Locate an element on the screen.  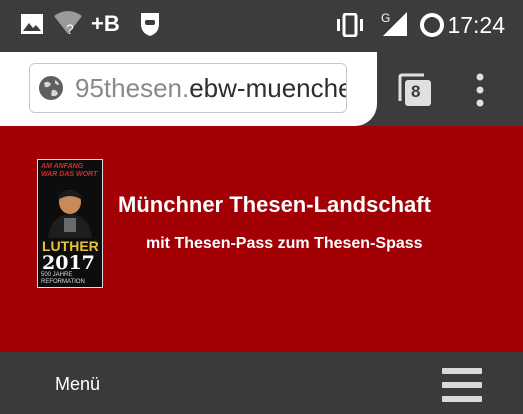
tab-switcher-button: 8 is located at coordinates (415, 90).